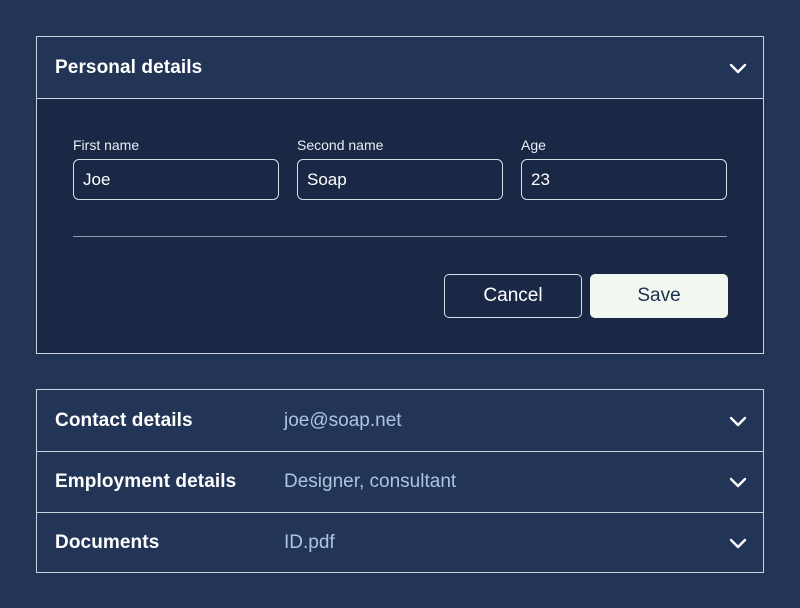 Image resolution: width=800 pixels, height=608 pixels. What do you see at coordinates (370, 481) in the screenshot?
I see `employment-details-value: Designer, consultant` at bounding box center [370, 481].